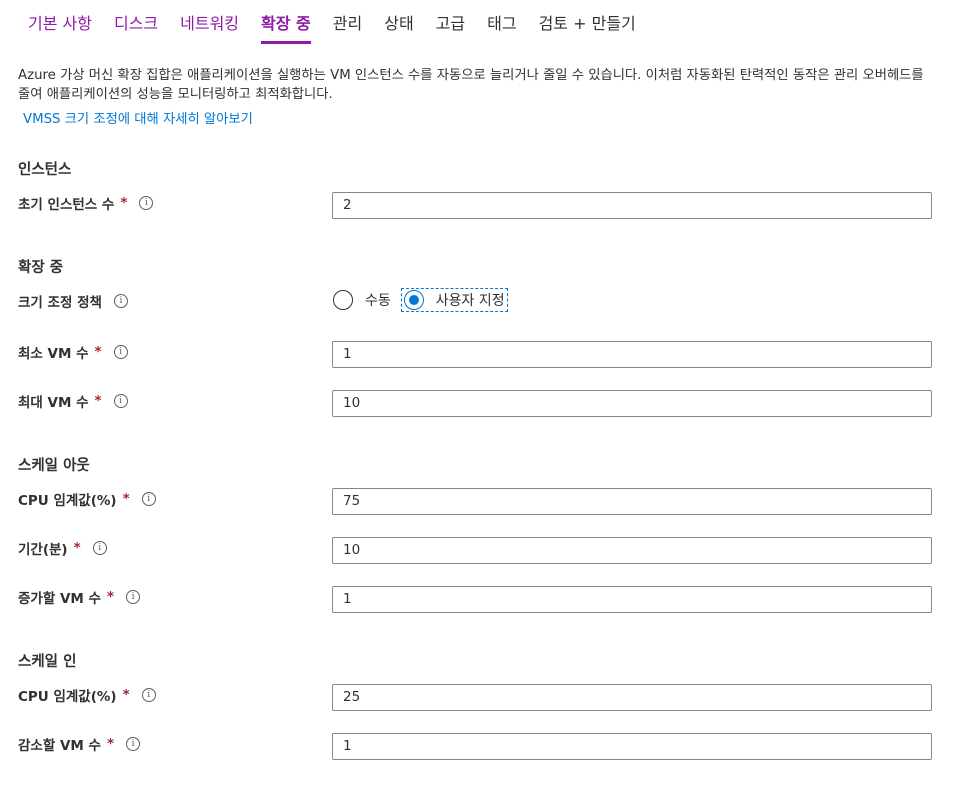  I want to click on radio-dot, so click(413, 300).